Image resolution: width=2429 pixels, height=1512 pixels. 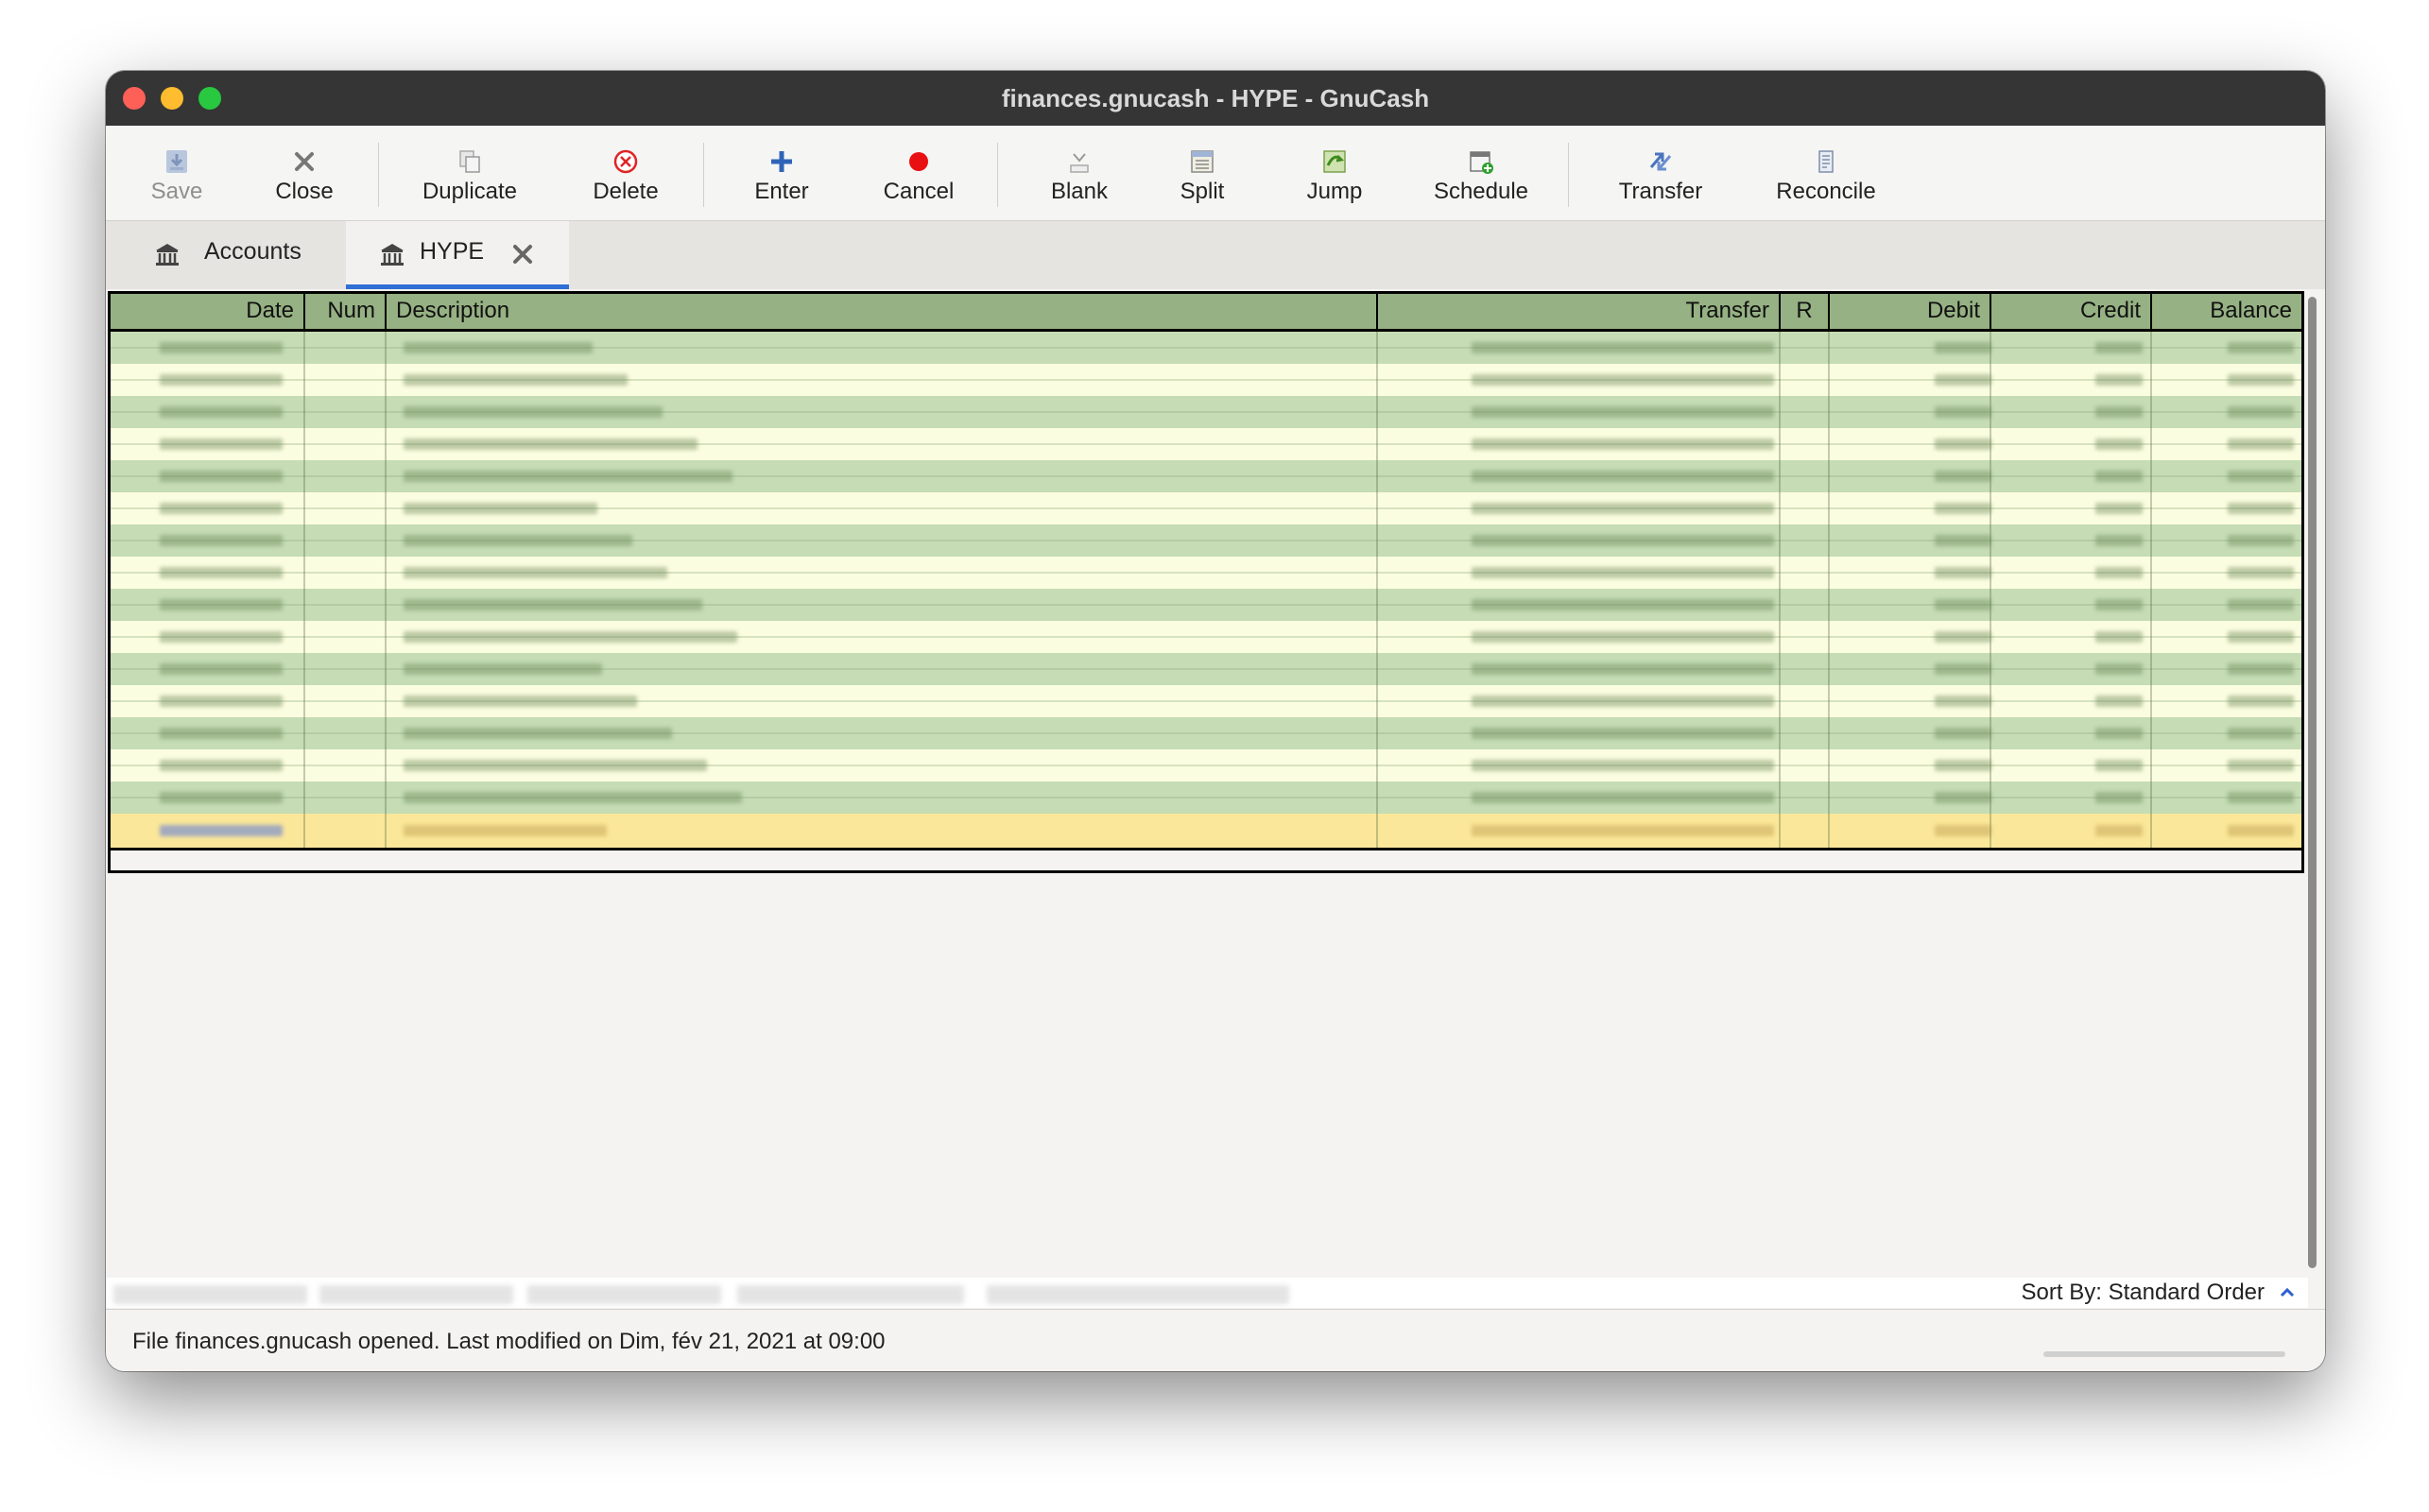 I want to click on window-title: finances.gnucash - HYPE - GnuCash, so click(x=1215, y=97).